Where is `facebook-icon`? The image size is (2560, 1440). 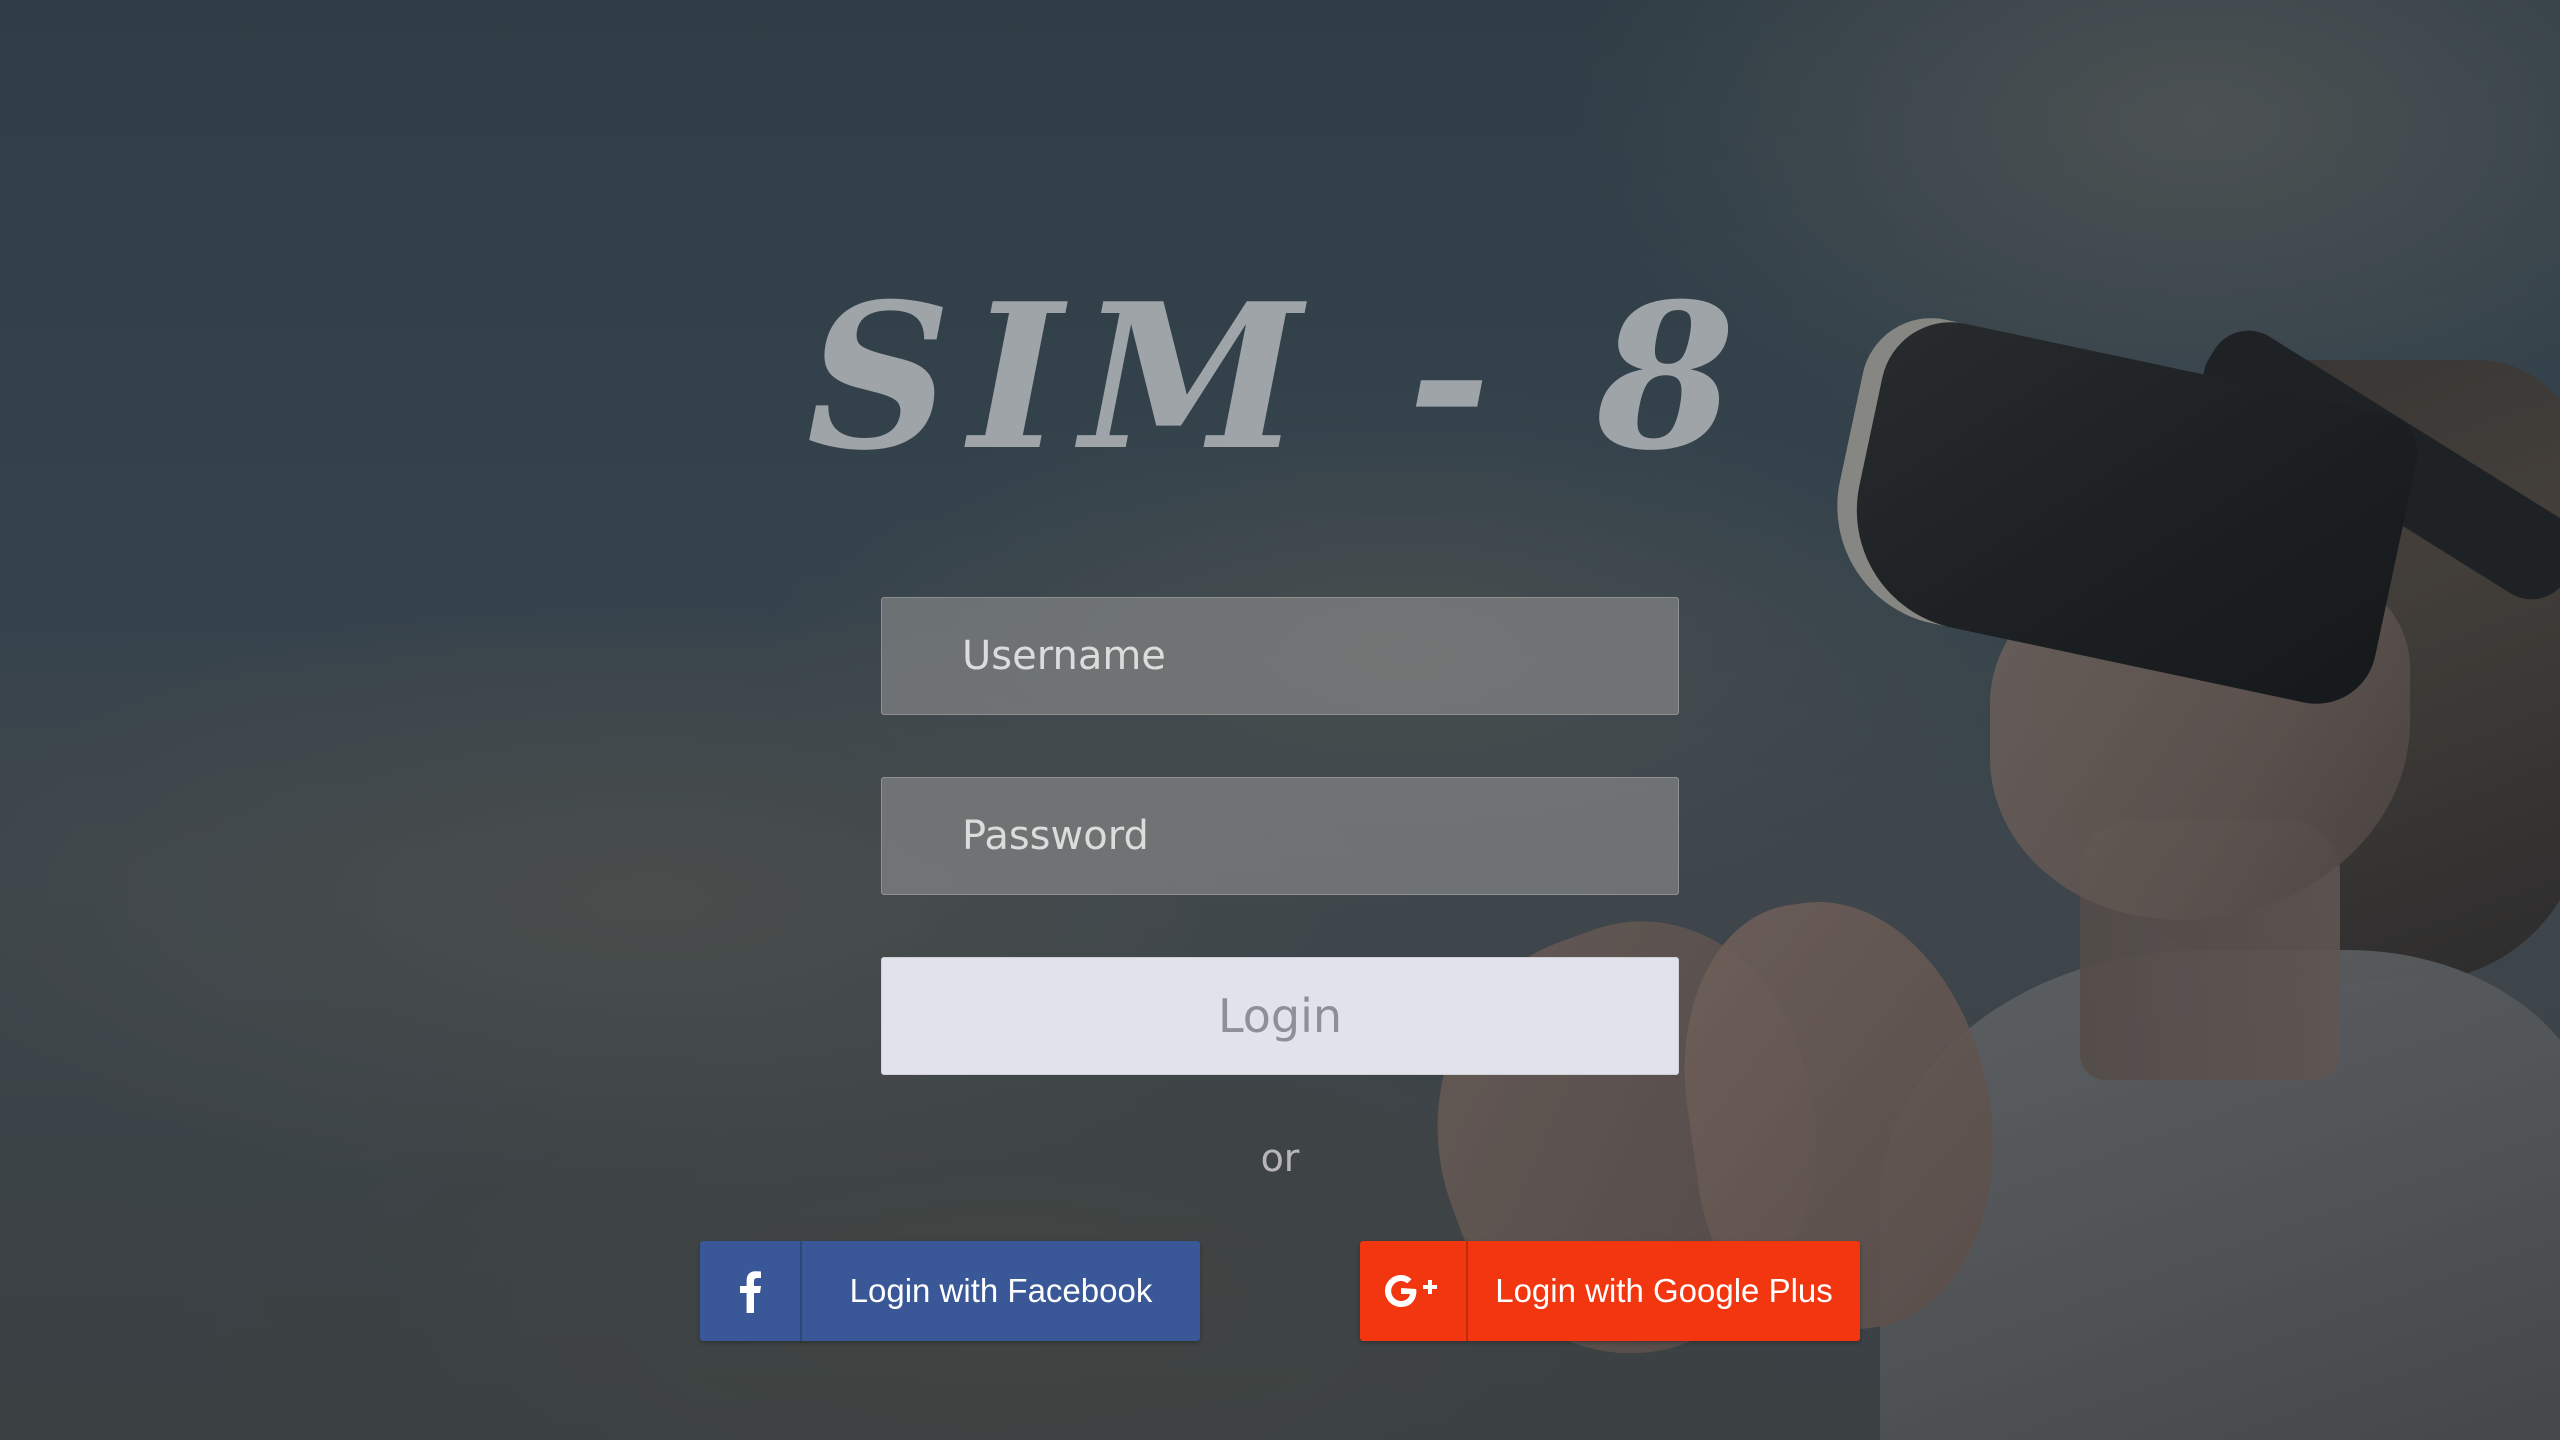 facebook-icon is located at coordinates (751, 1291).